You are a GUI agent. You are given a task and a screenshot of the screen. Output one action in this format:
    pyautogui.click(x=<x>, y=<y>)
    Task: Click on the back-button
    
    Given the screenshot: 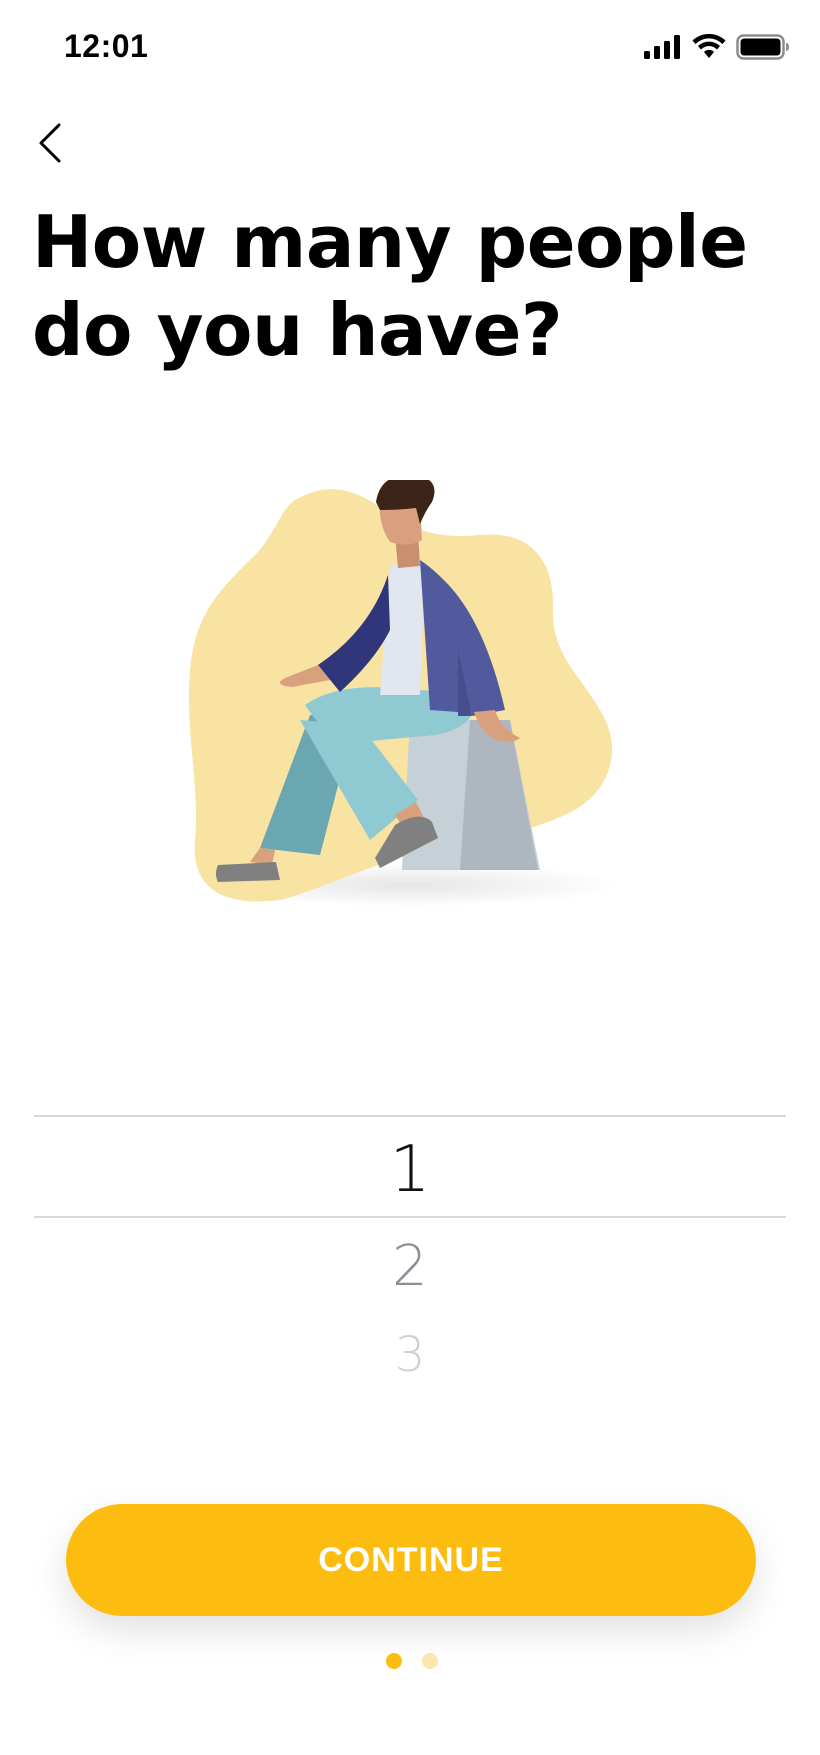 What is the action you would take?
    pyautogui.click(x=50, y=143)
    